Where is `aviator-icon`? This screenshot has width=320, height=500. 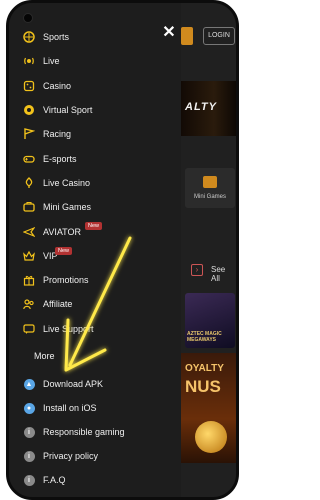
aviator-icon is located at coordinates (29, 232).